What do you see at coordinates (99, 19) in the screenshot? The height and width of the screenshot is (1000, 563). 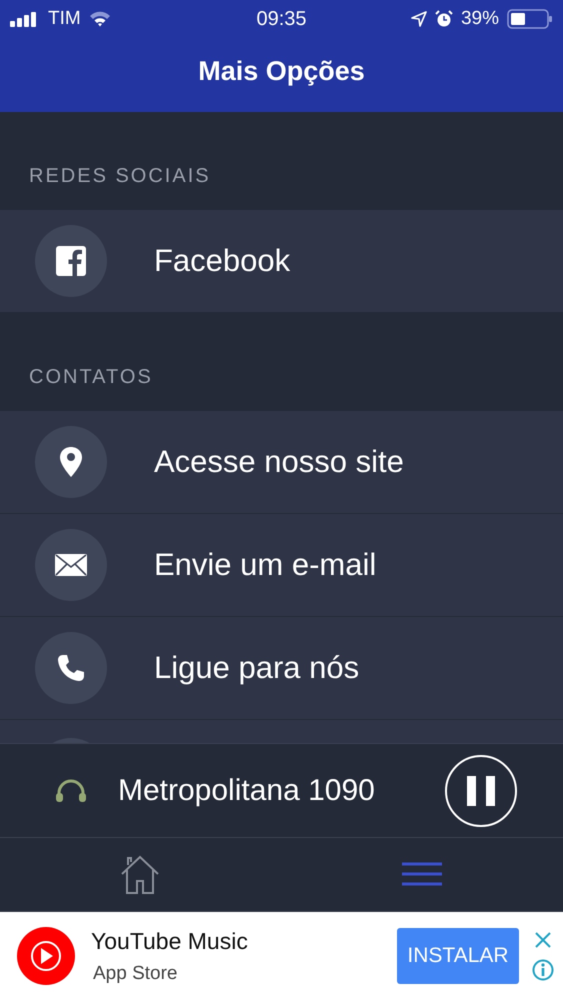 I see `wifi-icon` at bounding box center [99, 19].